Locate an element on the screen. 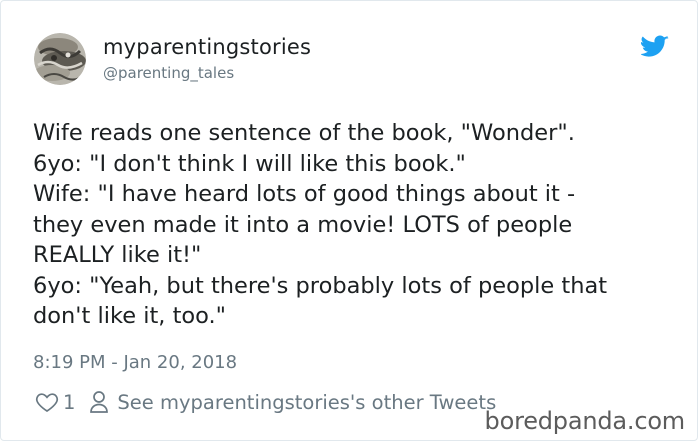  avatar-image is located at coordinates (60, 59).